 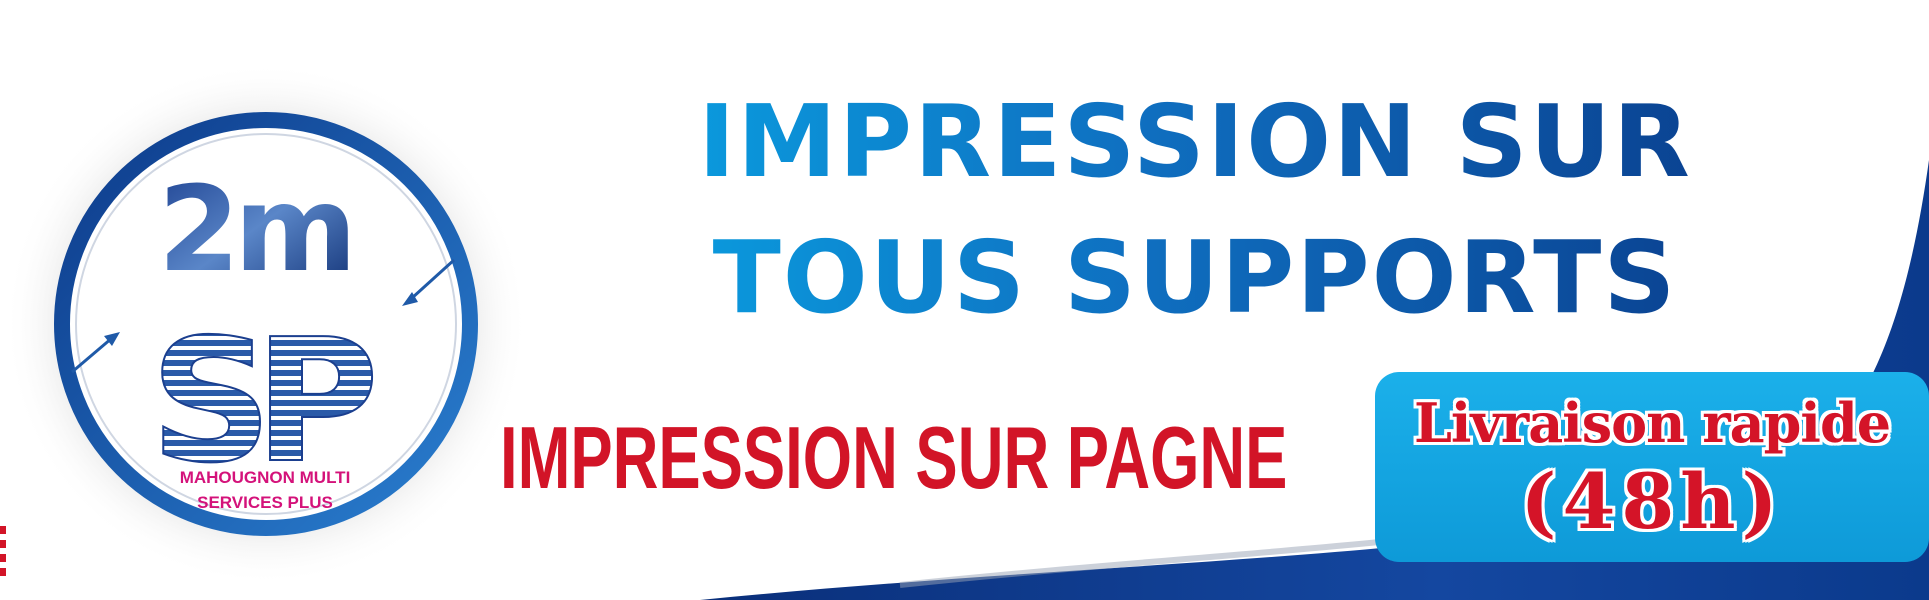 I want to click on delivery-badge: Livraison rapide (48h), so click(x=1652, y=467).